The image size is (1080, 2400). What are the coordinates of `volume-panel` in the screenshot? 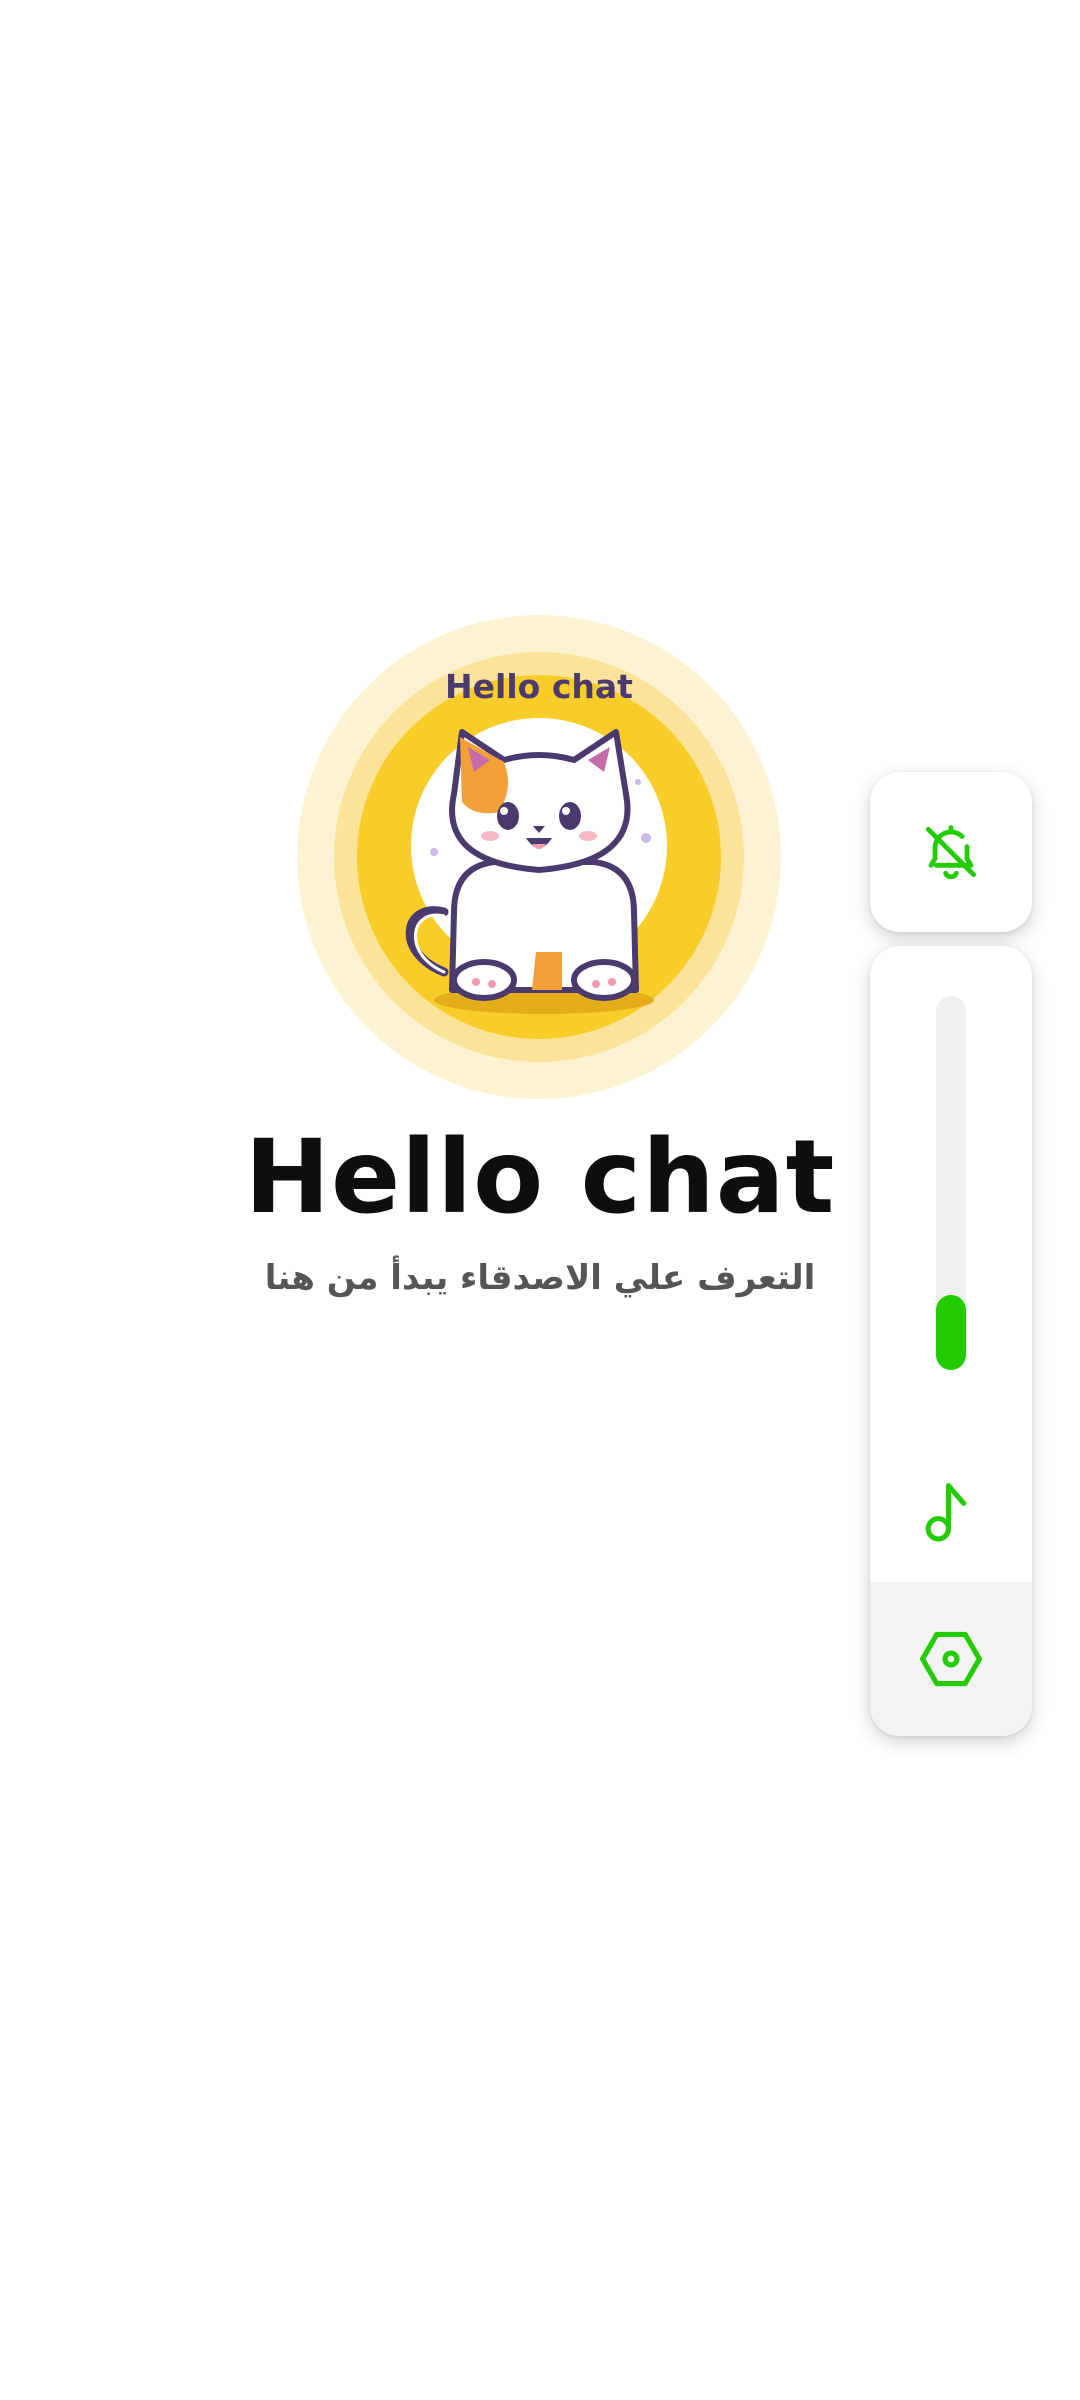 It's located at (951, 1341).